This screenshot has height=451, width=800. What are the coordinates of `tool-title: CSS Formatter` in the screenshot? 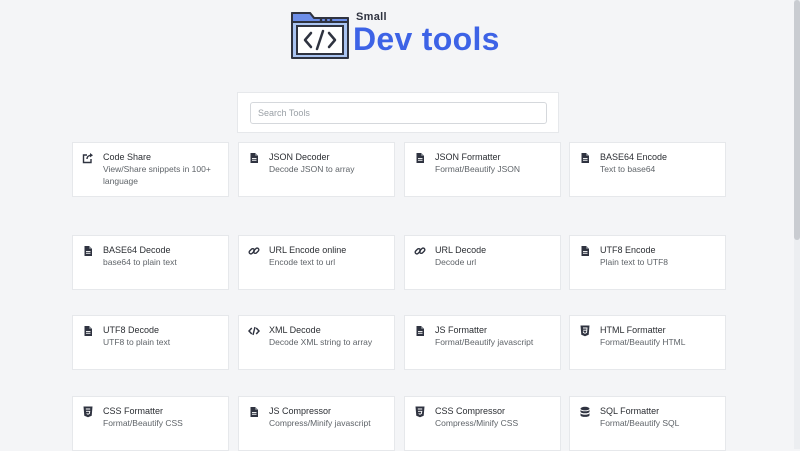 It's located at (133, 411).